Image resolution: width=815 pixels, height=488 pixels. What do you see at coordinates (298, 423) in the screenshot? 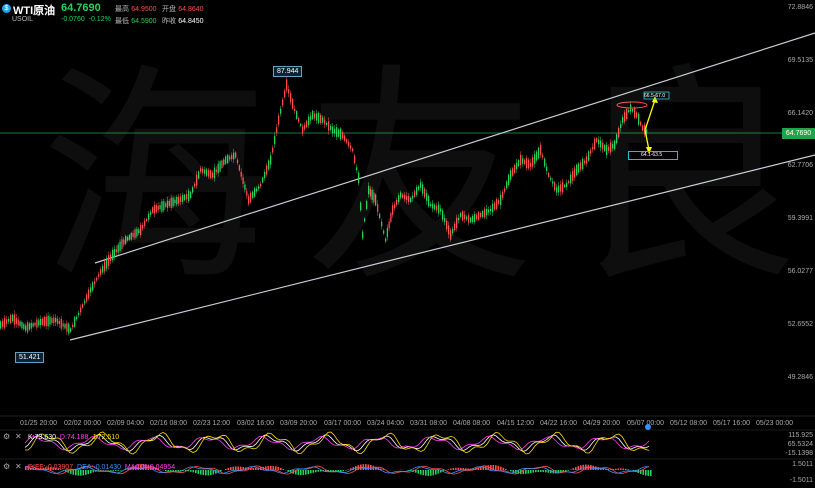
I see `date-label: 03/09 20:00` at bounding box center [298, 423].